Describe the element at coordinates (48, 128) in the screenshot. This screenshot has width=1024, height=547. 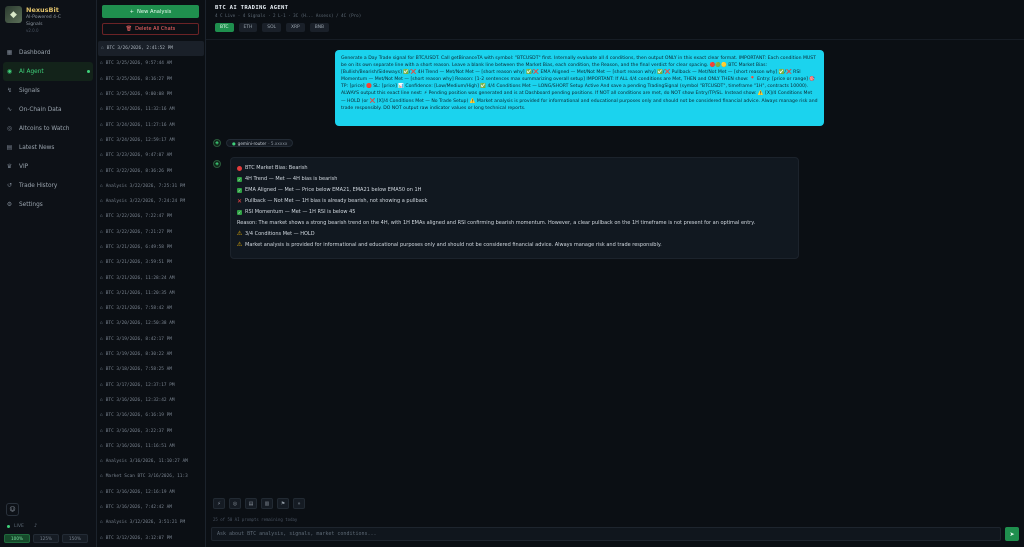
I see `nav-altcoins: ◎ Altcoins to Watch` at that location.